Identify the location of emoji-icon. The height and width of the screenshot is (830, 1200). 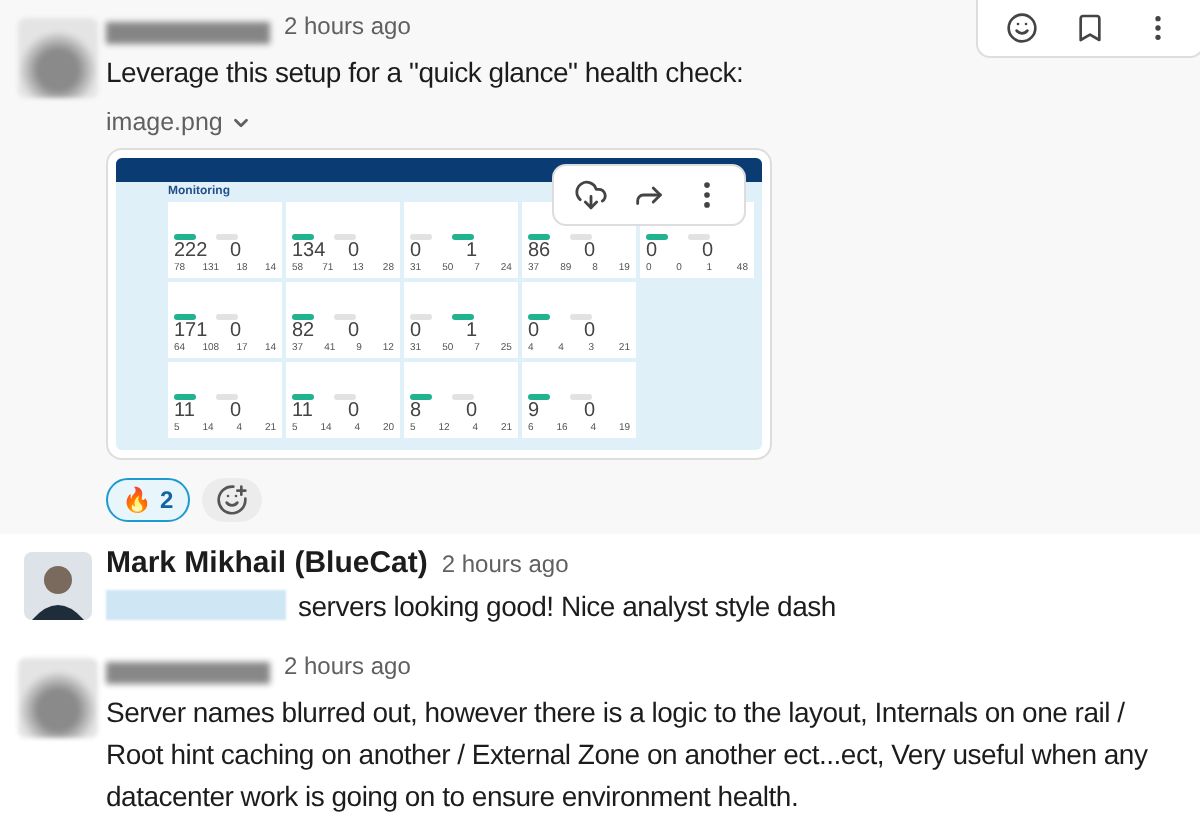
(1022, 28).